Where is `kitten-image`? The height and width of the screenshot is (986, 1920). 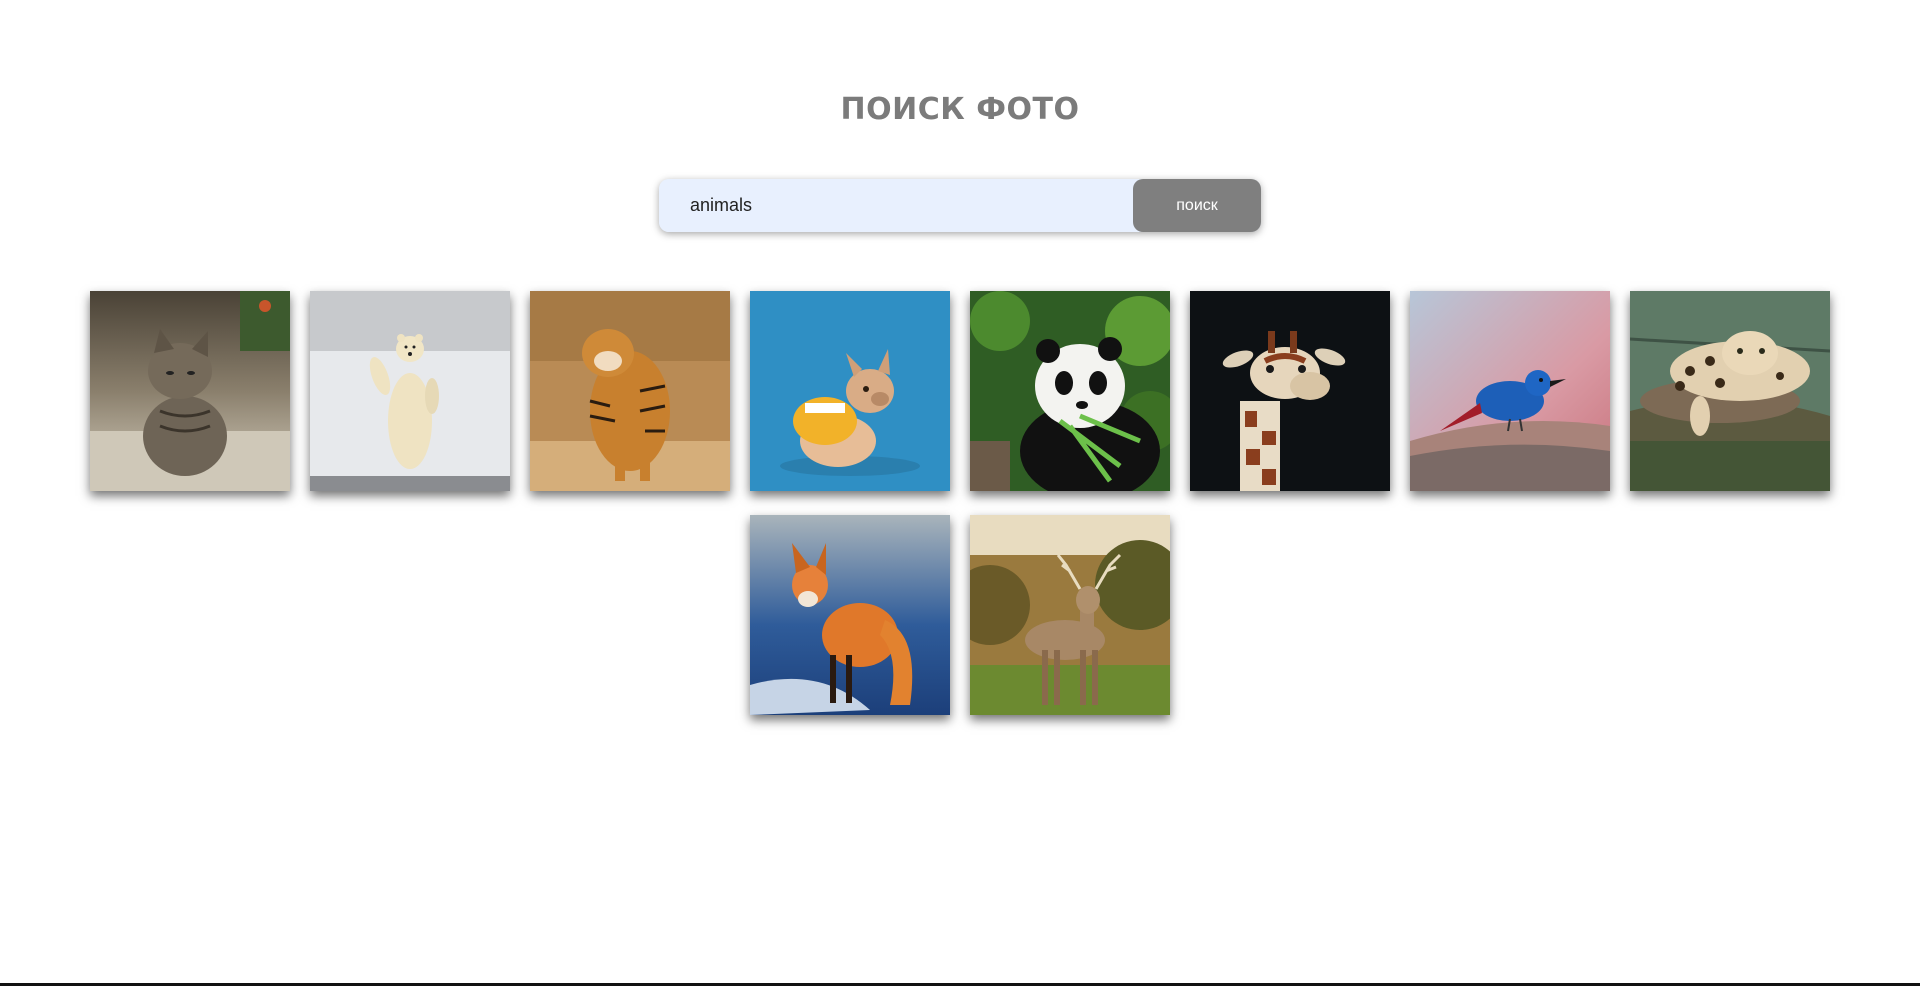 kitten-image is located at coordinates (190, 391).